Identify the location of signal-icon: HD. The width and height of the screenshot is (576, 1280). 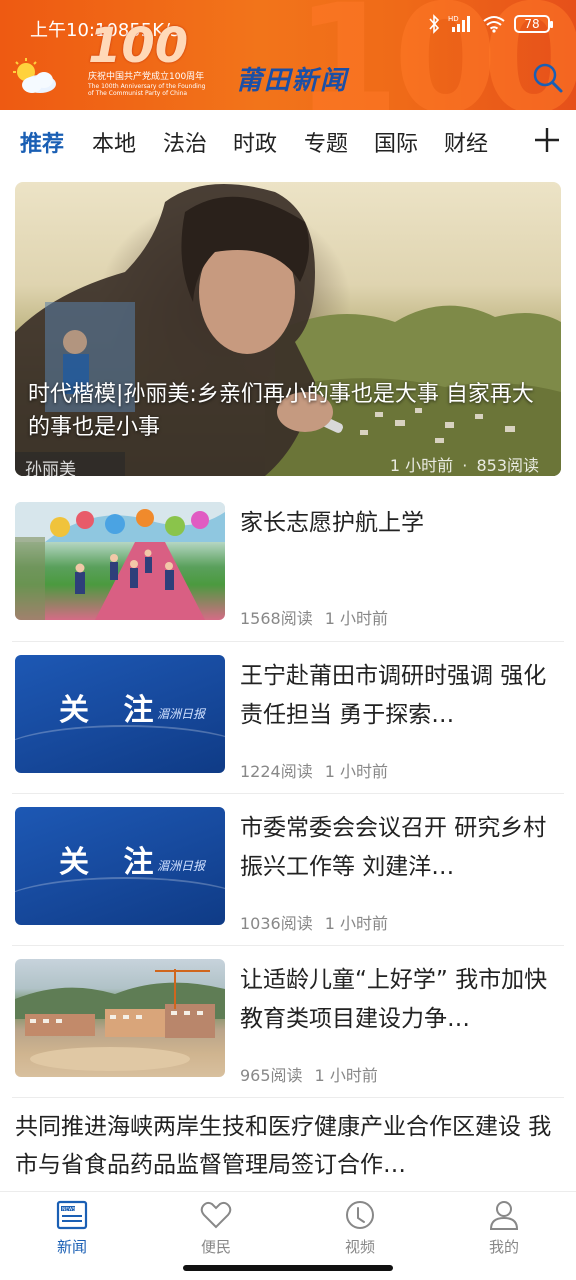
(459, 23).